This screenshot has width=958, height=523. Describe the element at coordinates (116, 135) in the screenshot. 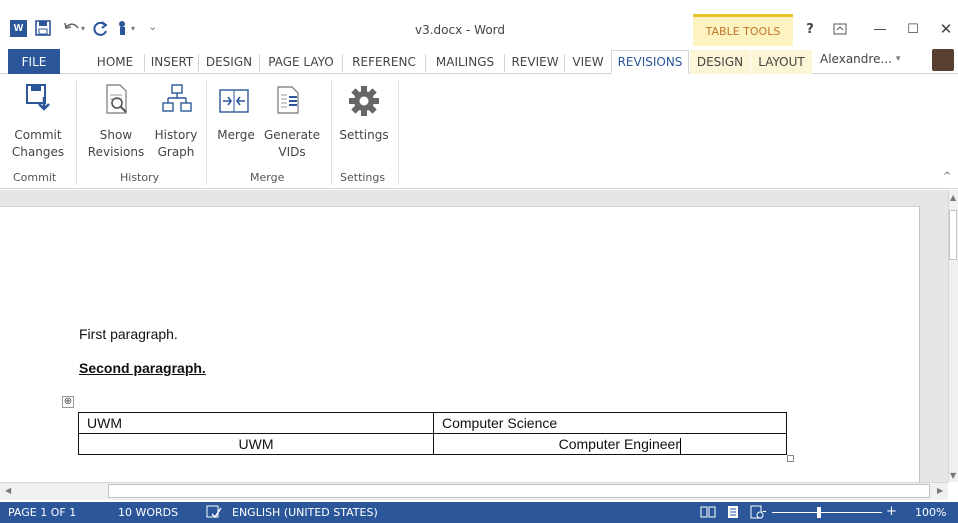

I see `show-revisions-label-1: Show` at that location.